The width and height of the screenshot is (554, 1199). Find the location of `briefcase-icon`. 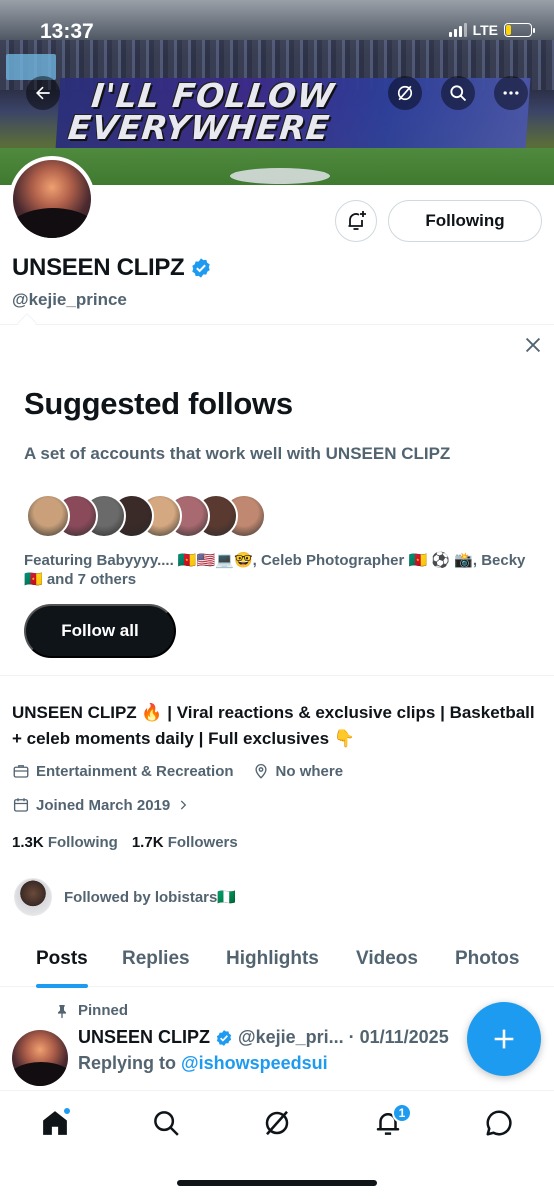

briefcase-icon is located at coordinates (21, 771).